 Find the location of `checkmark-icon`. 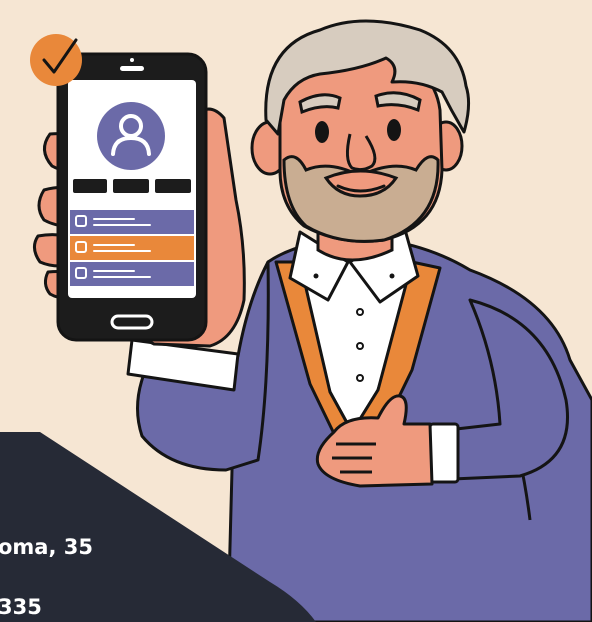

checkmark-icon is located at coordinates (56, 60).